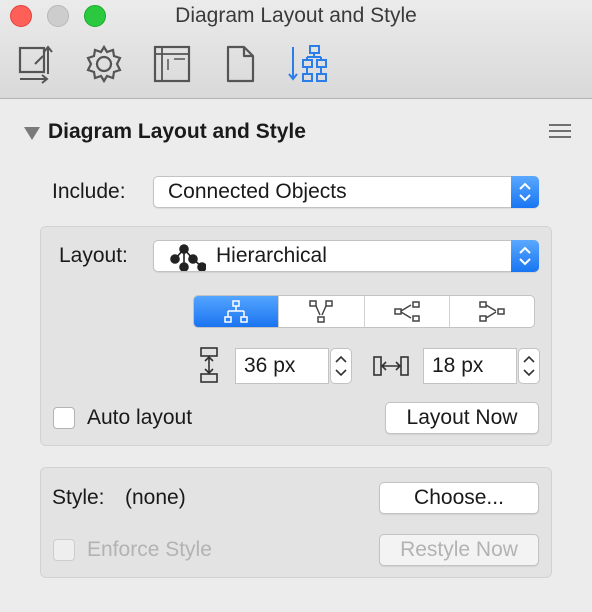 Image resolution: width=592 pixels, height=612 pixels. Describe the element at coordinates (78, 497) in the screenshot. I see `style-label: Style:` at that location.